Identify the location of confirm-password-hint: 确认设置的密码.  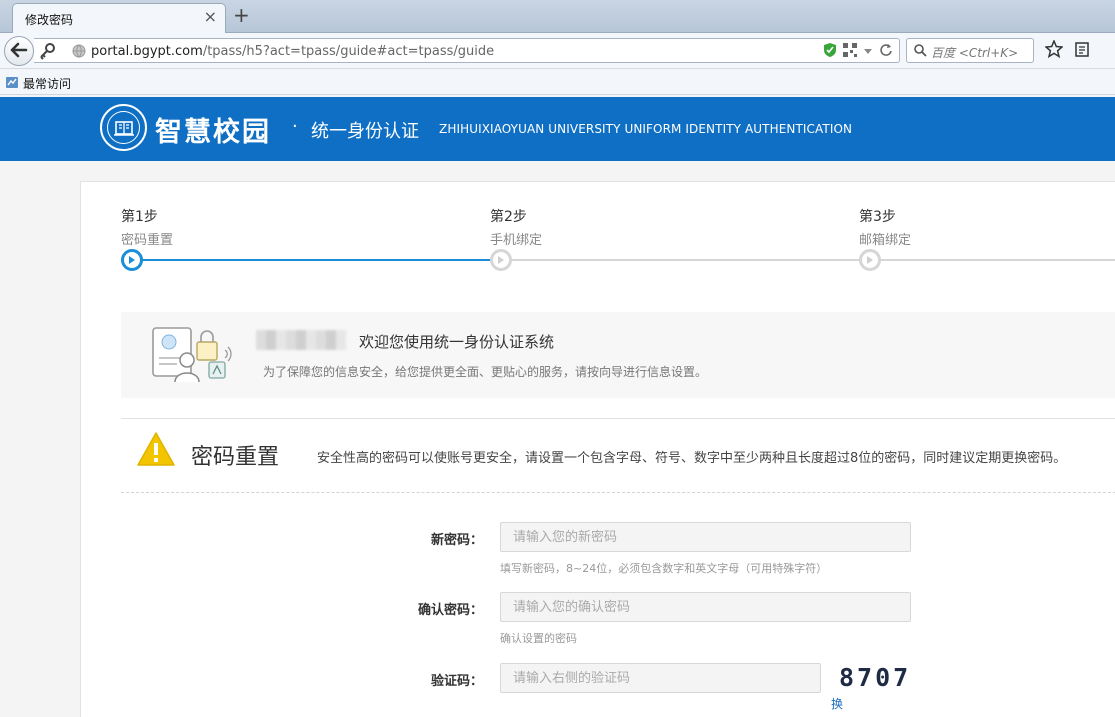
(538, 638).